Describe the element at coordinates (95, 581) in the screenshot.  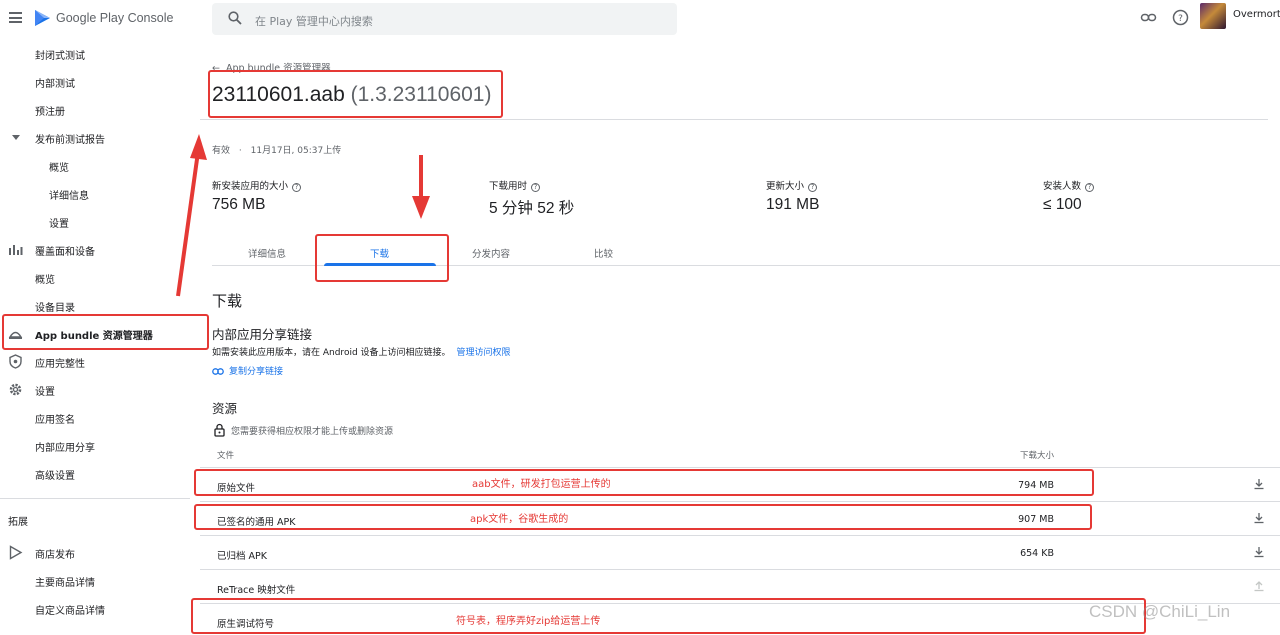
I see `sidebar-item-main-store-listing: 主要商品详情` at that location.